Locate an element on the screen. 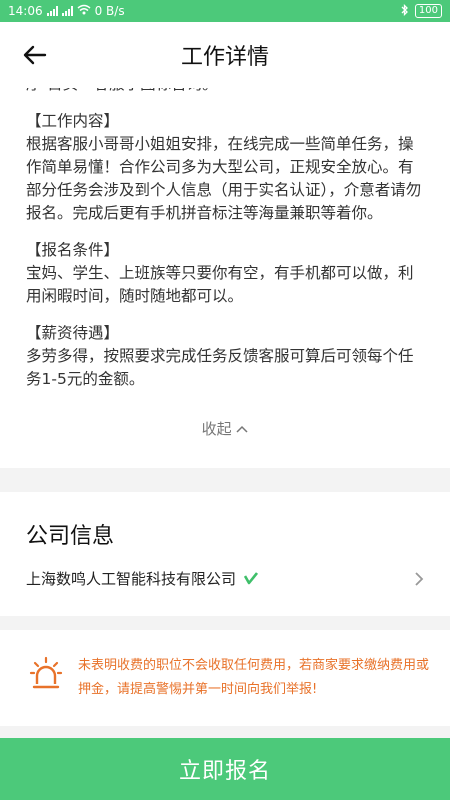 The image size is (450, 800). apply-now-button: 立即报名 is located at coordinates (225, 769).